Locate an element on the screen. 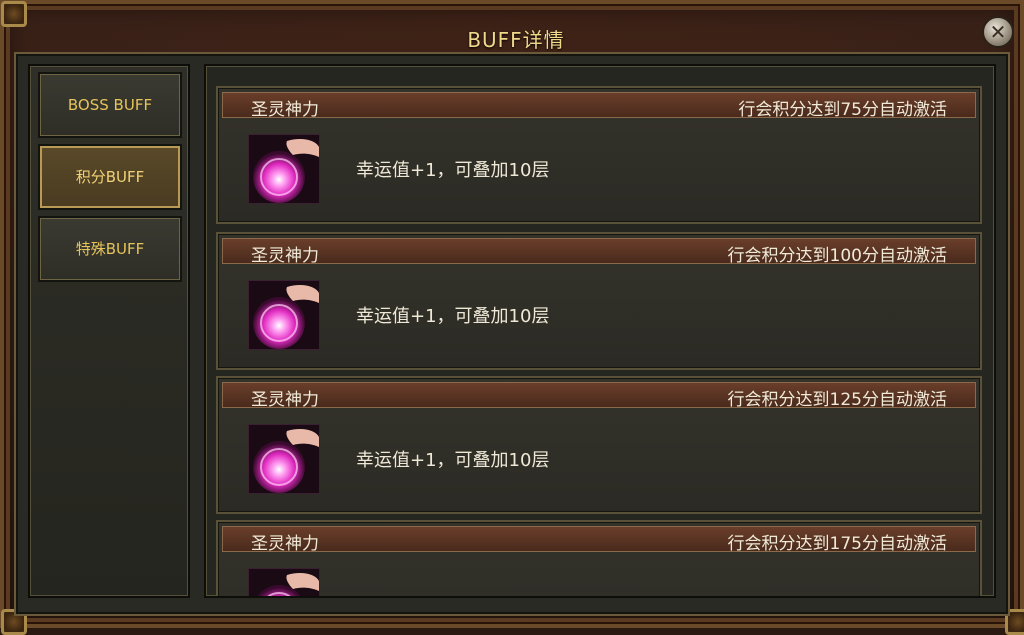  buff-card-header: 圣灵神力 行会积分达到100分自动激活 is located at coordinates (599, 252).